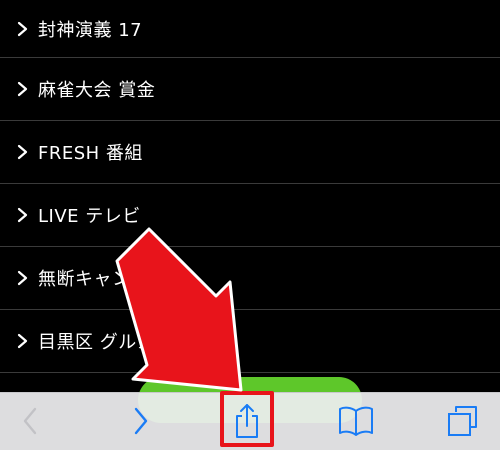 This screenshot has height=450, width=500. I want to click on back-button, so click(30, 421).